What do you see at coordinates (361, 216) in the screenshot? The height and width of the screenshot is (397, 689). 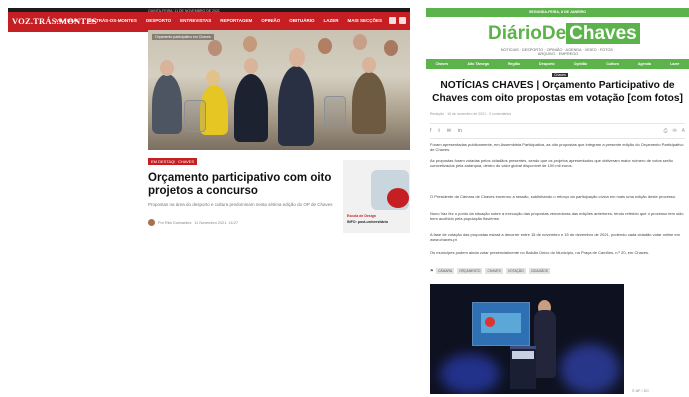 I see `ad-title: Escola de Design` at bounding box center [361, 216].